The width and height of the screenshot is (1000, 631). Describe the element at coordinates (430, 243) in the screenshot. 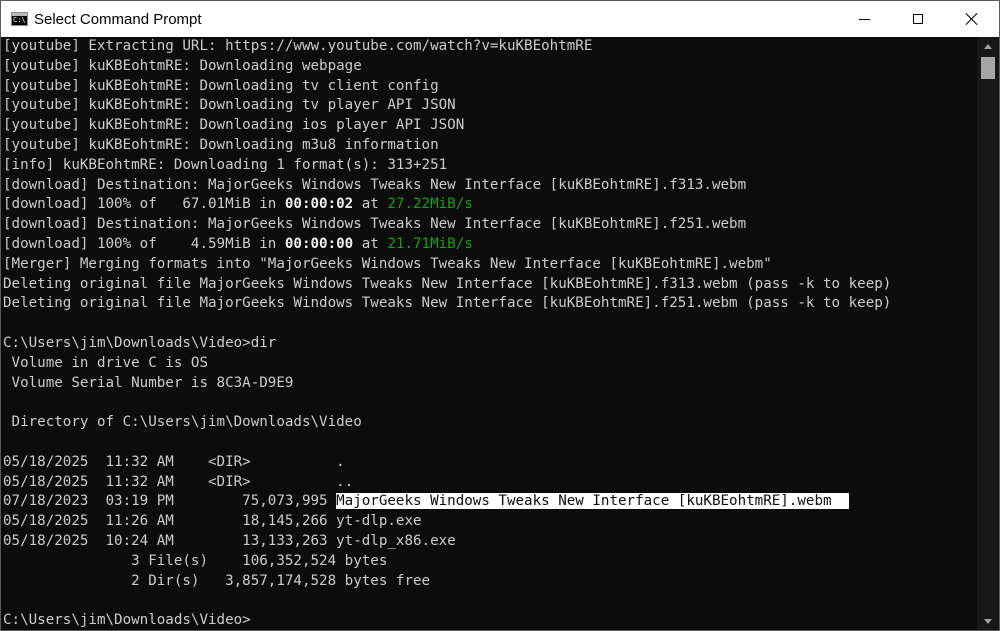

I see `download-speed: 21.71MiB/s` at that location.